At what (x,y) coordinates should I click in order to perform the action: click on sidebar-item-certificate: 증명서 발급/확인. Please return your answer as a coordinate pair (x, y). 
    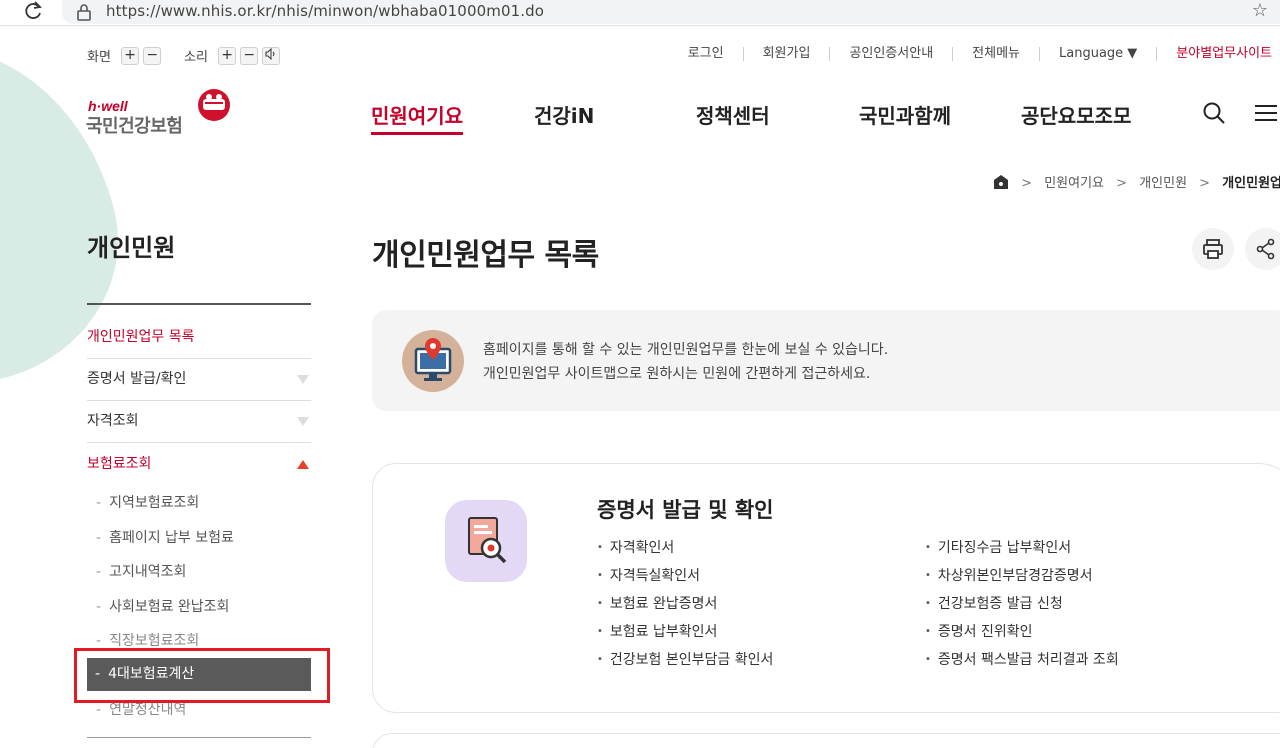
    Looking at the image, I should click on (199, 379).